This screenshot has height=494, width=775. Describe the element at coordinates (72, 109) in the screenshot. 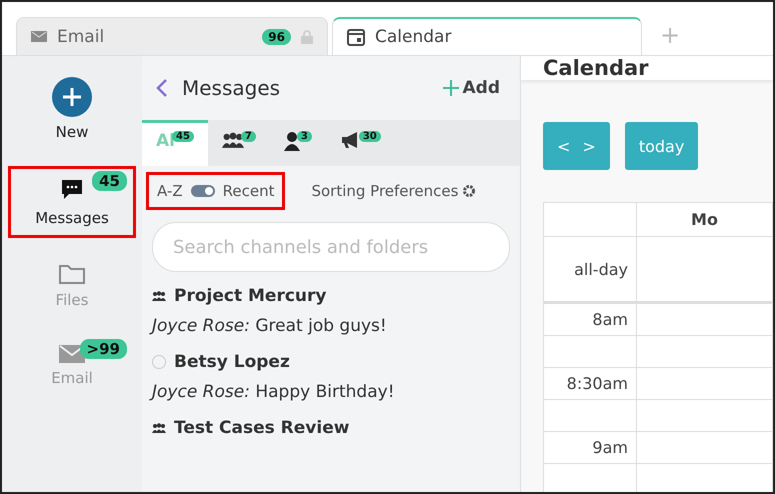

I see `sidebar-item: New` at that location.